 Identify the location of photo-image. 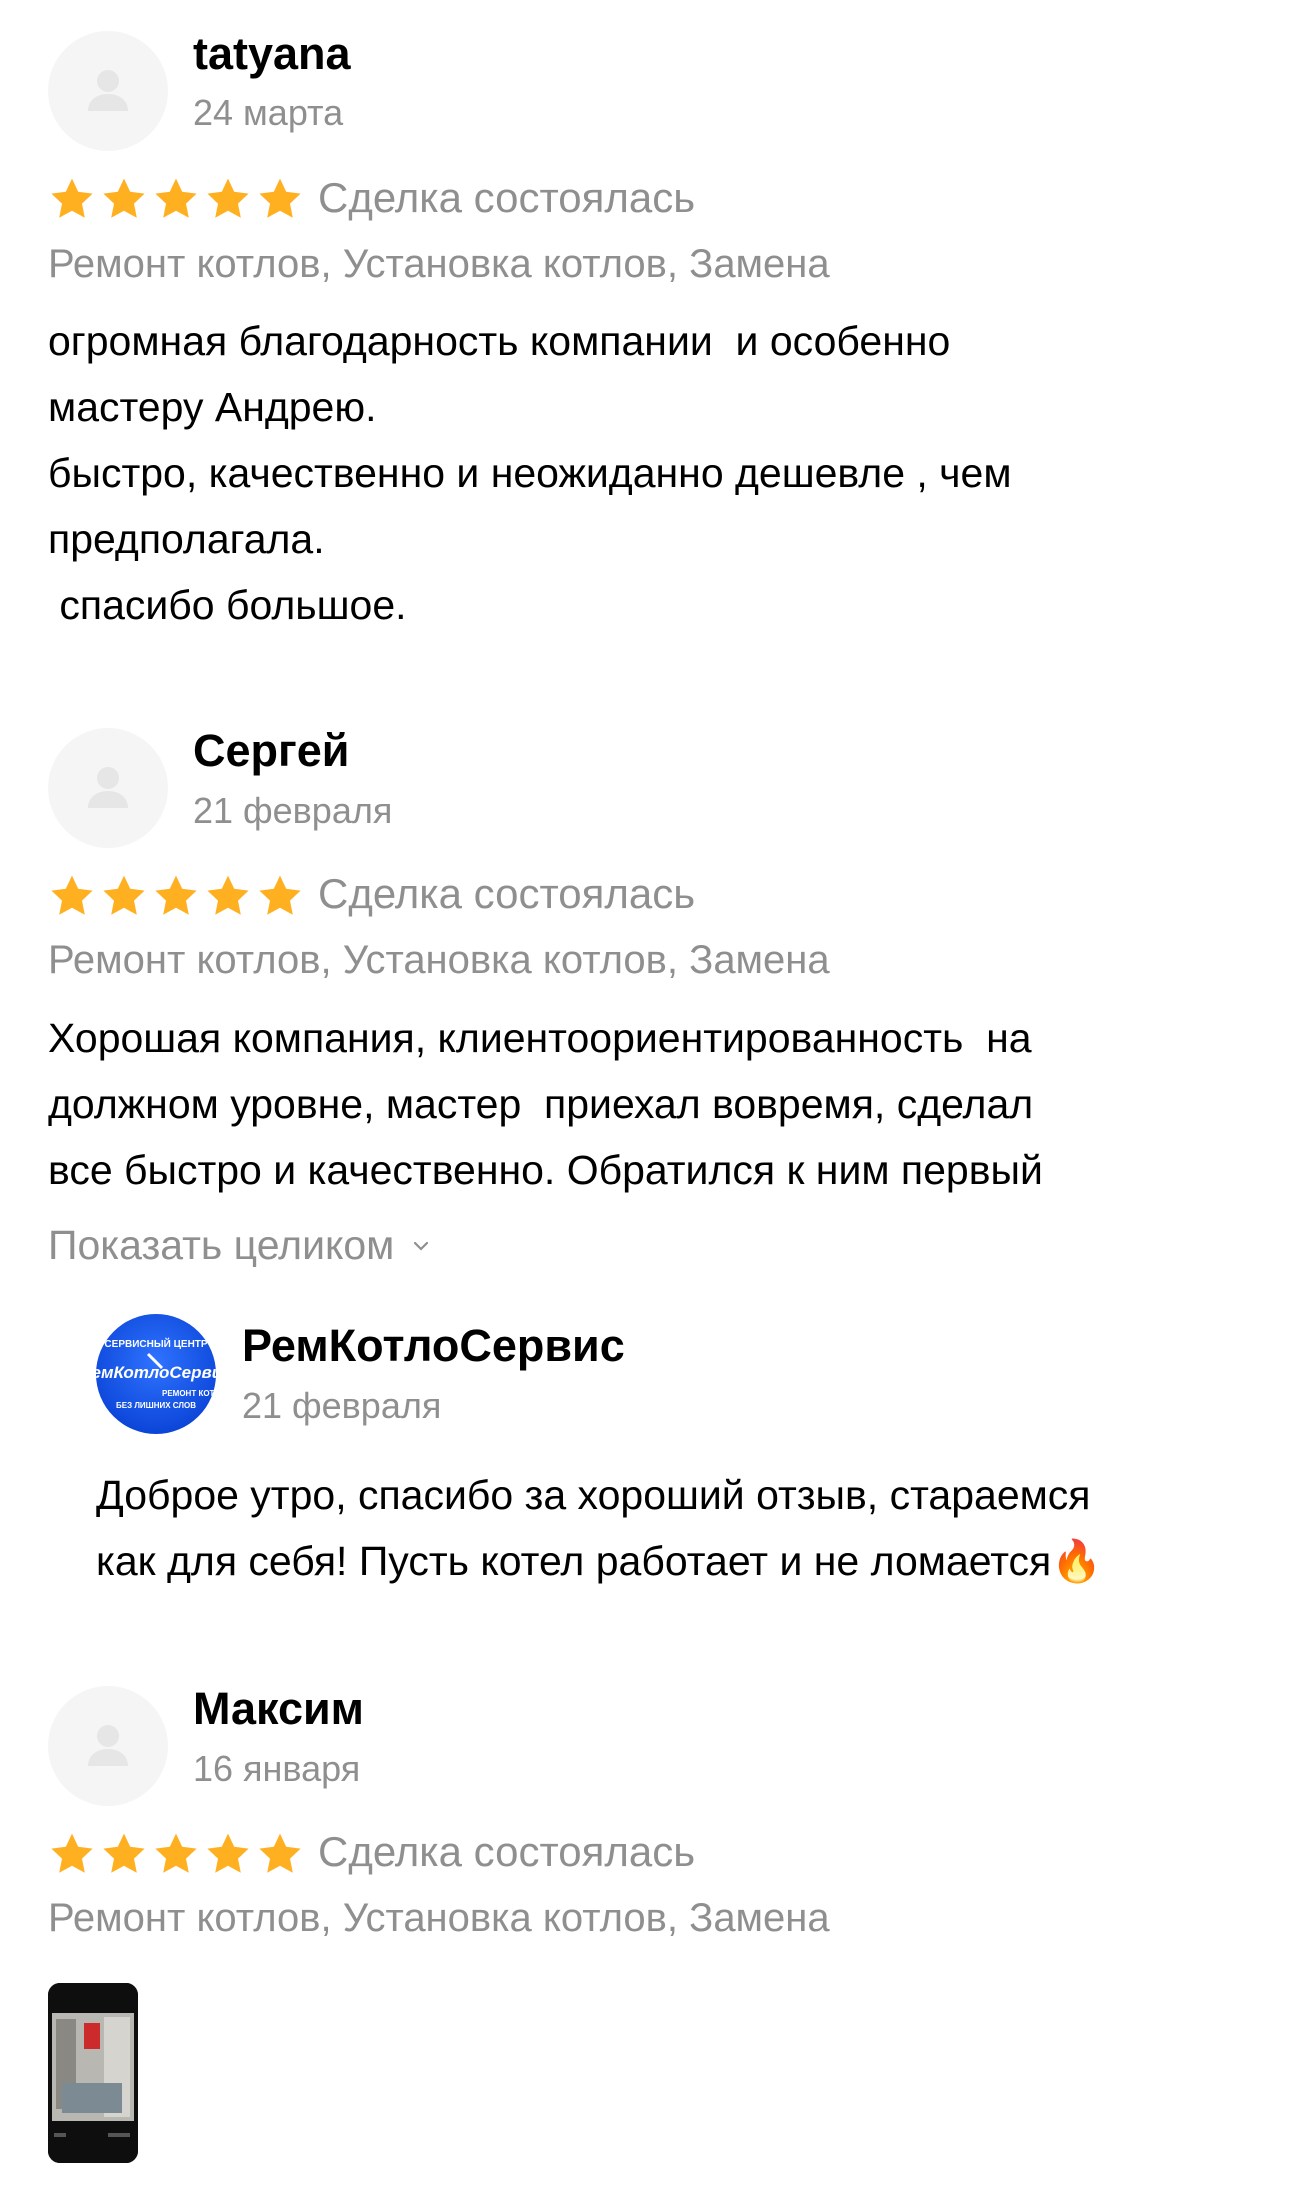
(93, 2073).